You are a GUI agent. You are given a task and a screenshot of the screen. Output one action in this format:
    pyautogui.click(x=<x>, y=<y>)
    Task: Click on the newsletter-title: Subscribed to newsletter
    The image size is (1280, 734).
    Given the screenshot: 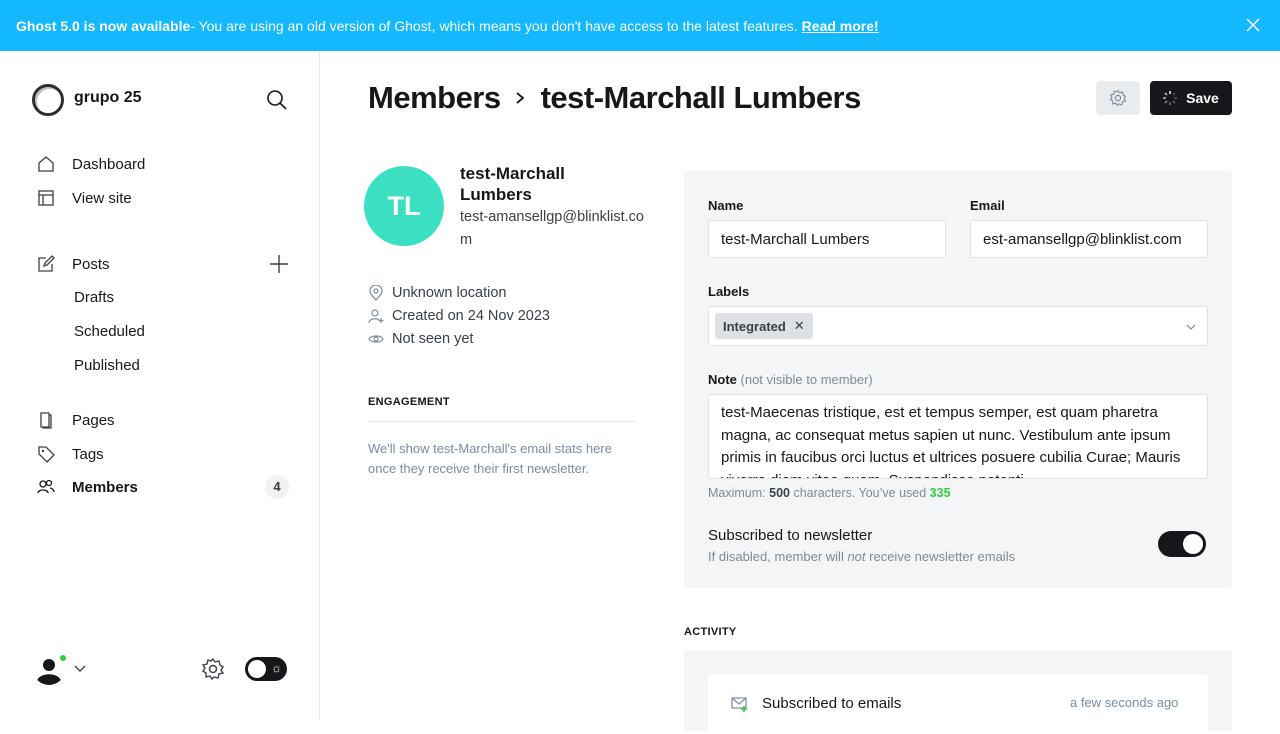 What is the action you would take?
    pyautogui.click(x=790, y=535)
    